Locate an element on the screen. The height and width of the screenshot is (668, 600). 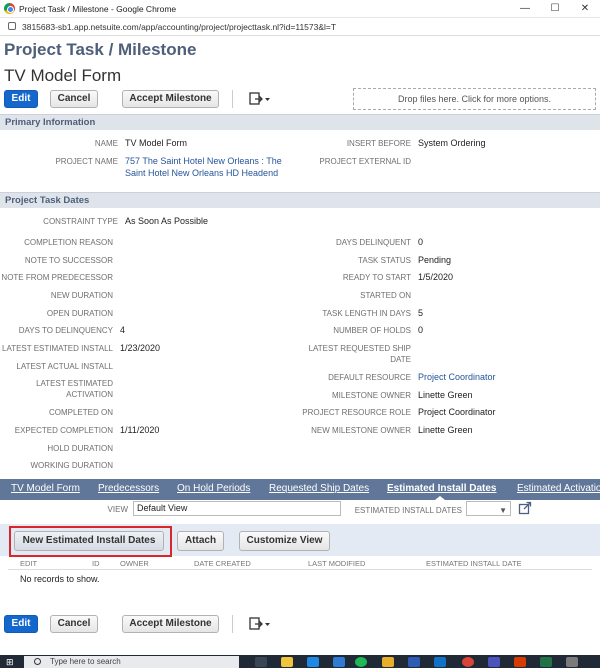
project-resource-role-label: PROJECT RESOURCE ROLE is located at coordinates (356, 412).